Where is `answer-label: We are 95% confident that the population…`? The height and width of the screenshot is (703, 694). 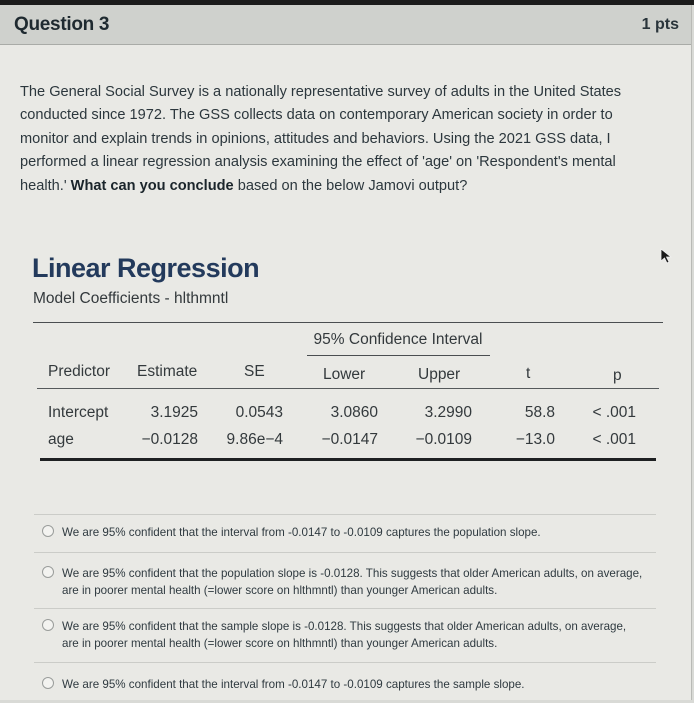
answer-label: We are 95% confident that the population… is located at coordinates (354, 582).